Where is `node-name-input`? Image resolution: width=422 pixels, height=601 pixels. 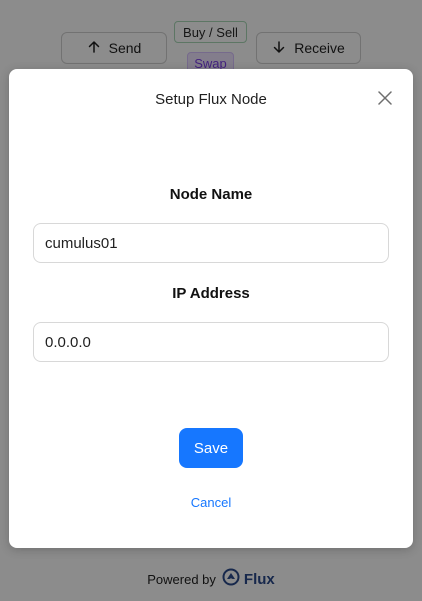 node-name-input is located at coordinates (211, 243).